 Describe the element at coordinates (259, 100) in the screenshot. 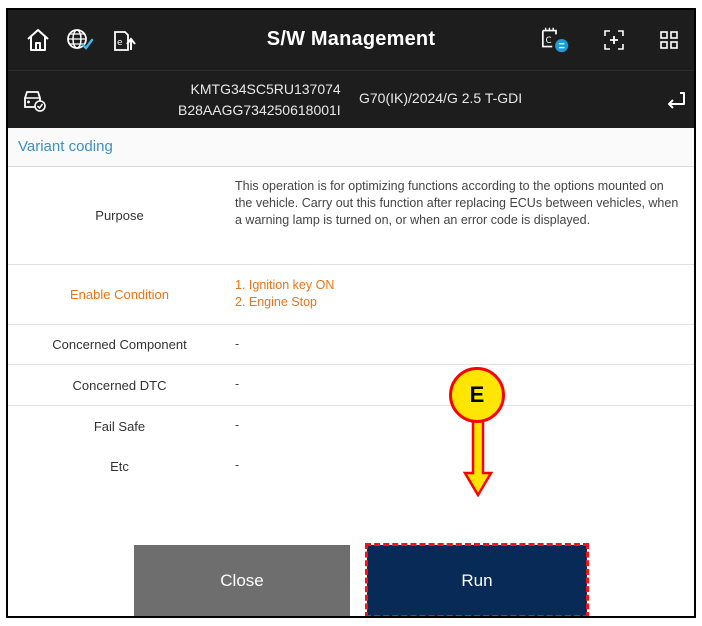

I see `vehicle-identifiers: KMTG34SC5RU137074 B28AAGG734250618001I` at that location.